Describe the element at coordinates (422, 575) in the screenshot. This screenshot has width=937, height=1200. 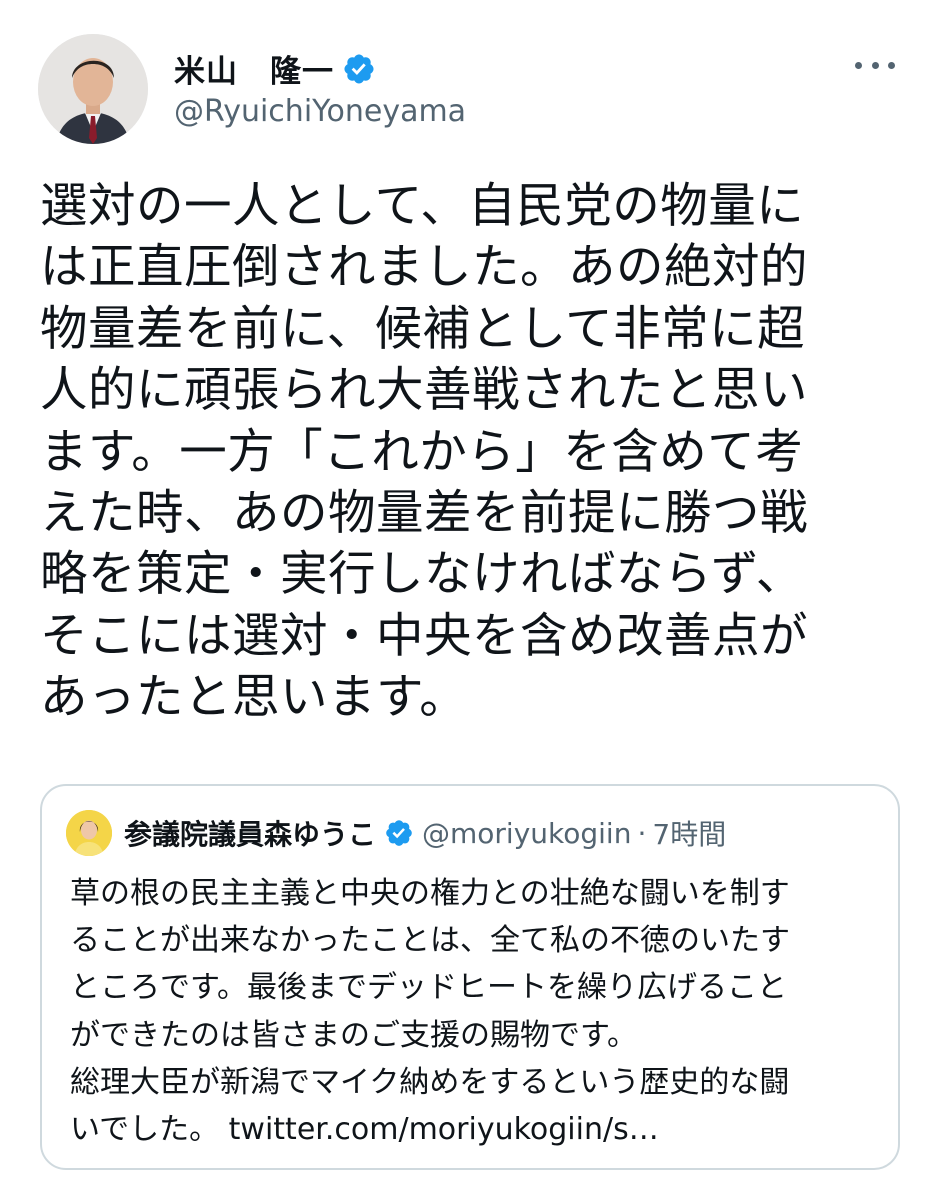
I see `tweet-text-line: 略を策定・実行しなければならず、` at that location.